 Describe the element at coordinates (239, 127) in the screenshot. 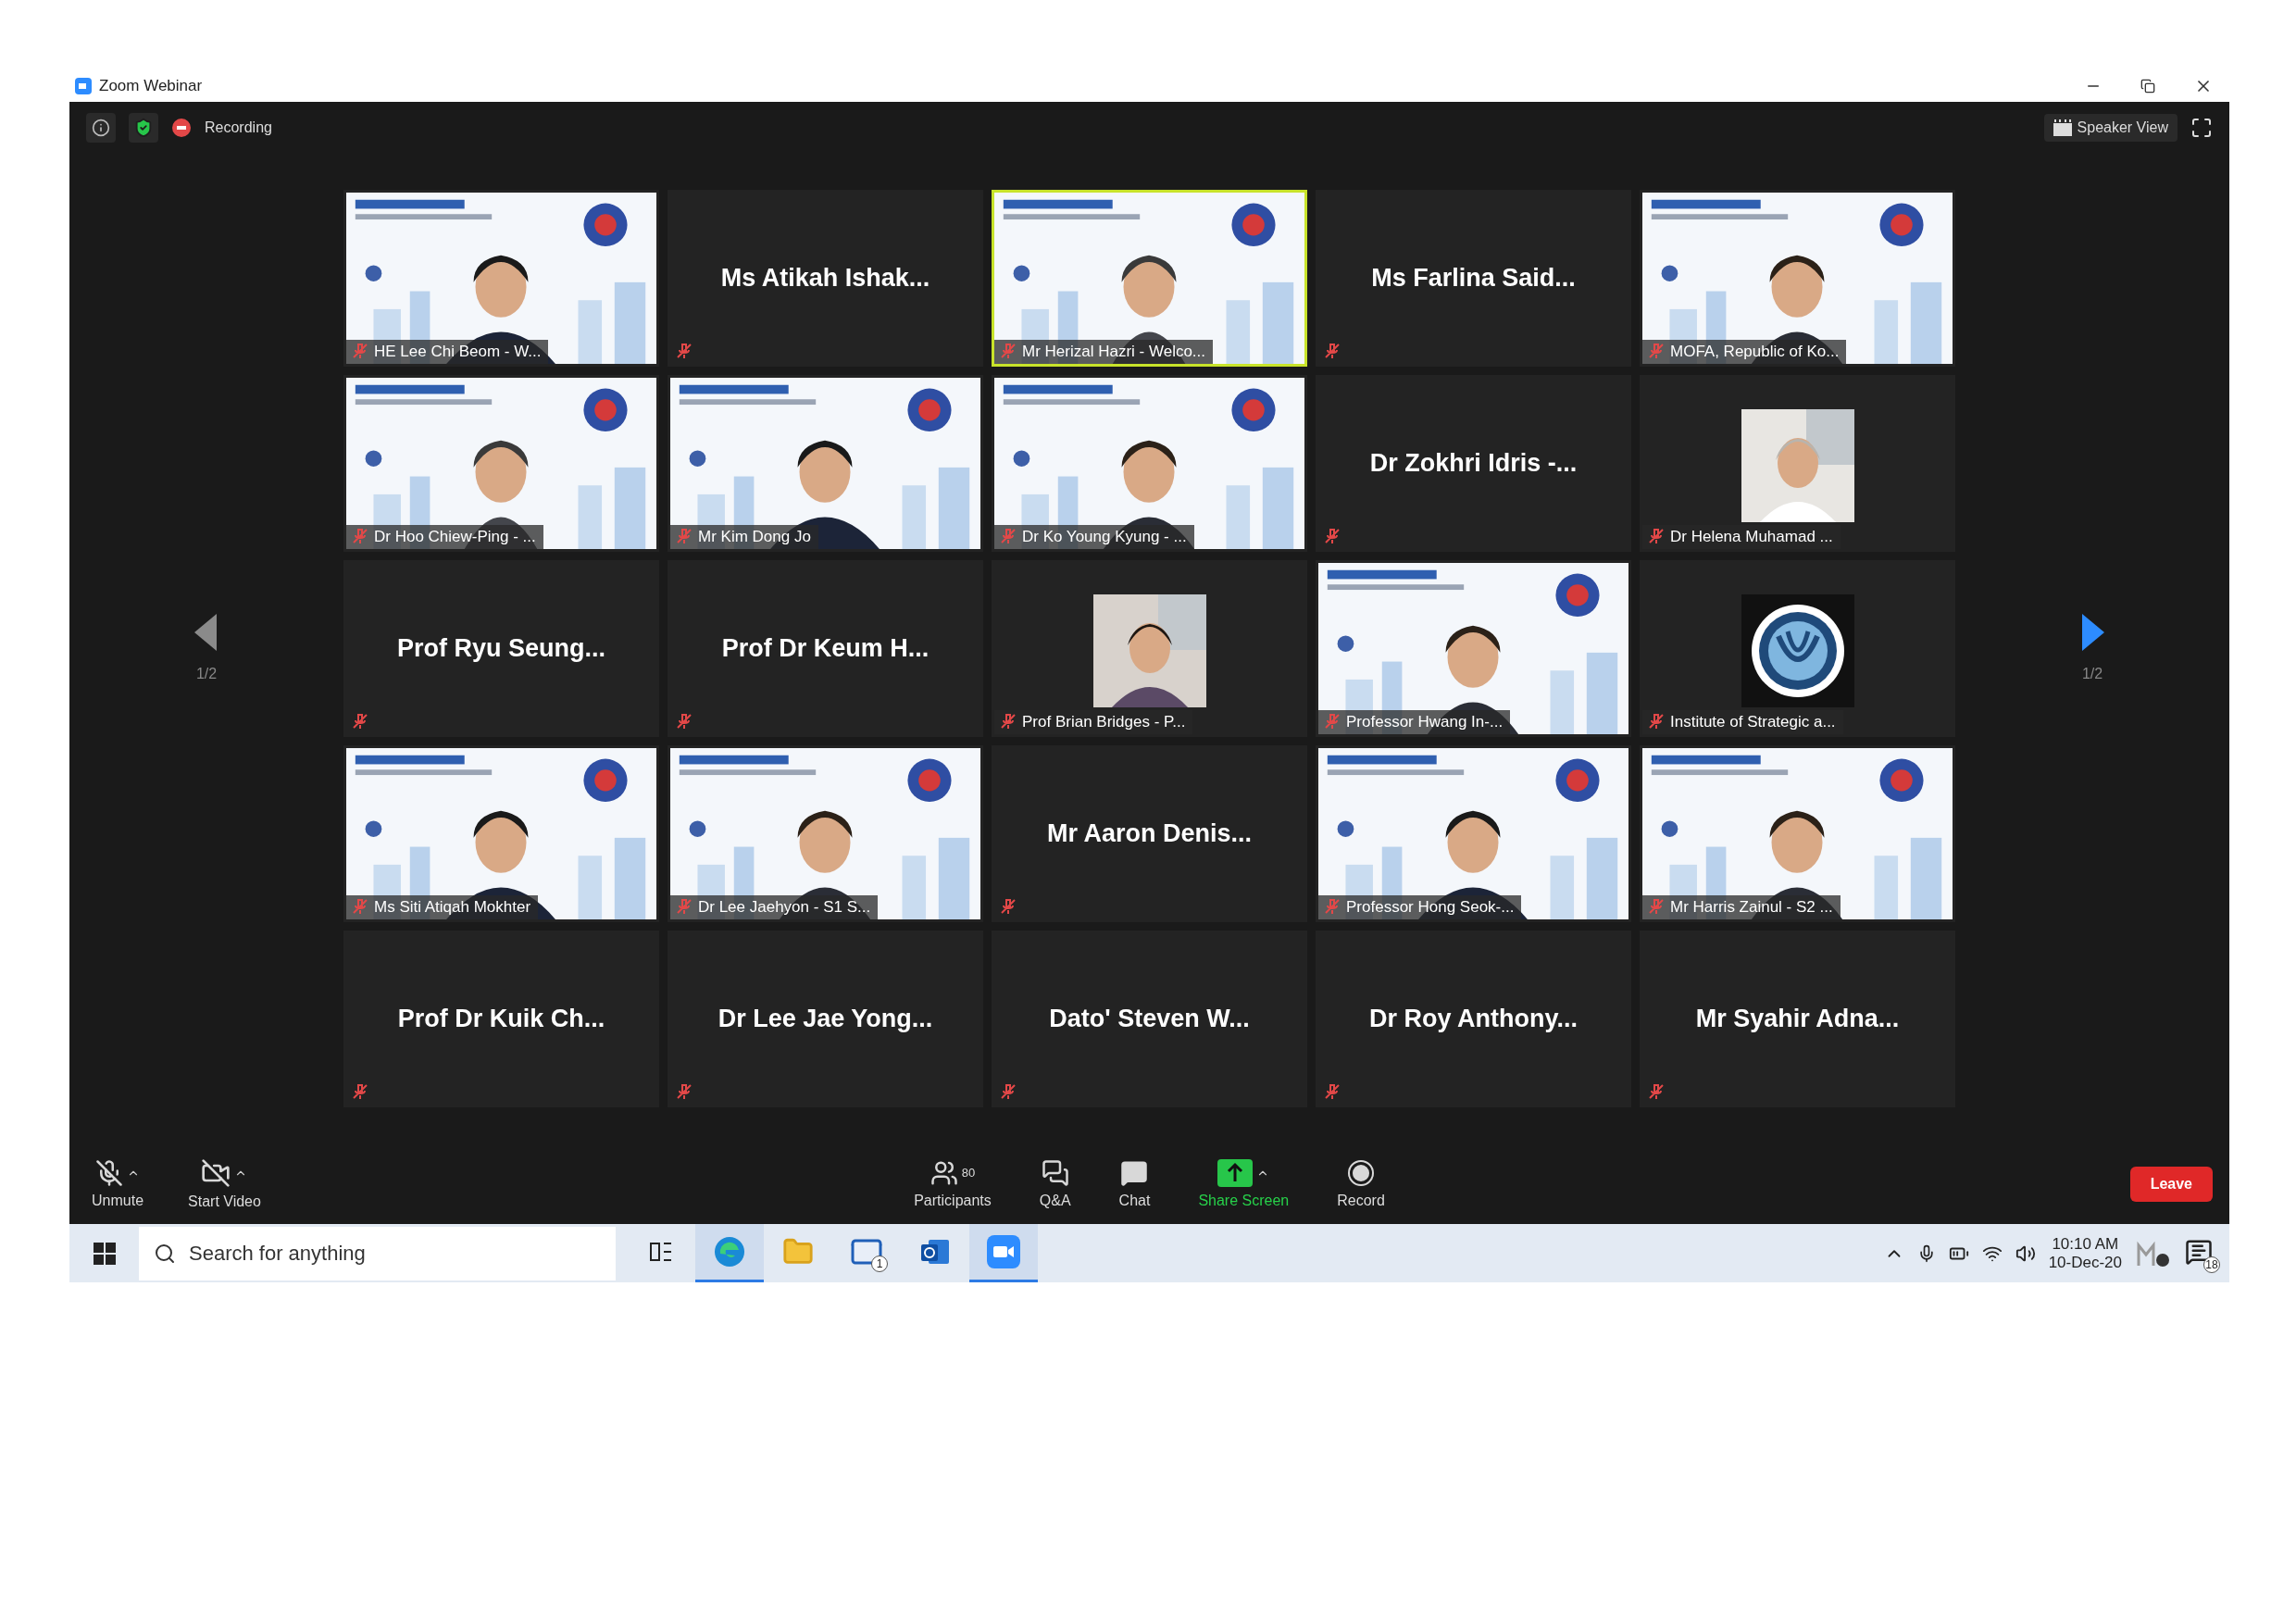

I see `recording-label: Recording` at that location.